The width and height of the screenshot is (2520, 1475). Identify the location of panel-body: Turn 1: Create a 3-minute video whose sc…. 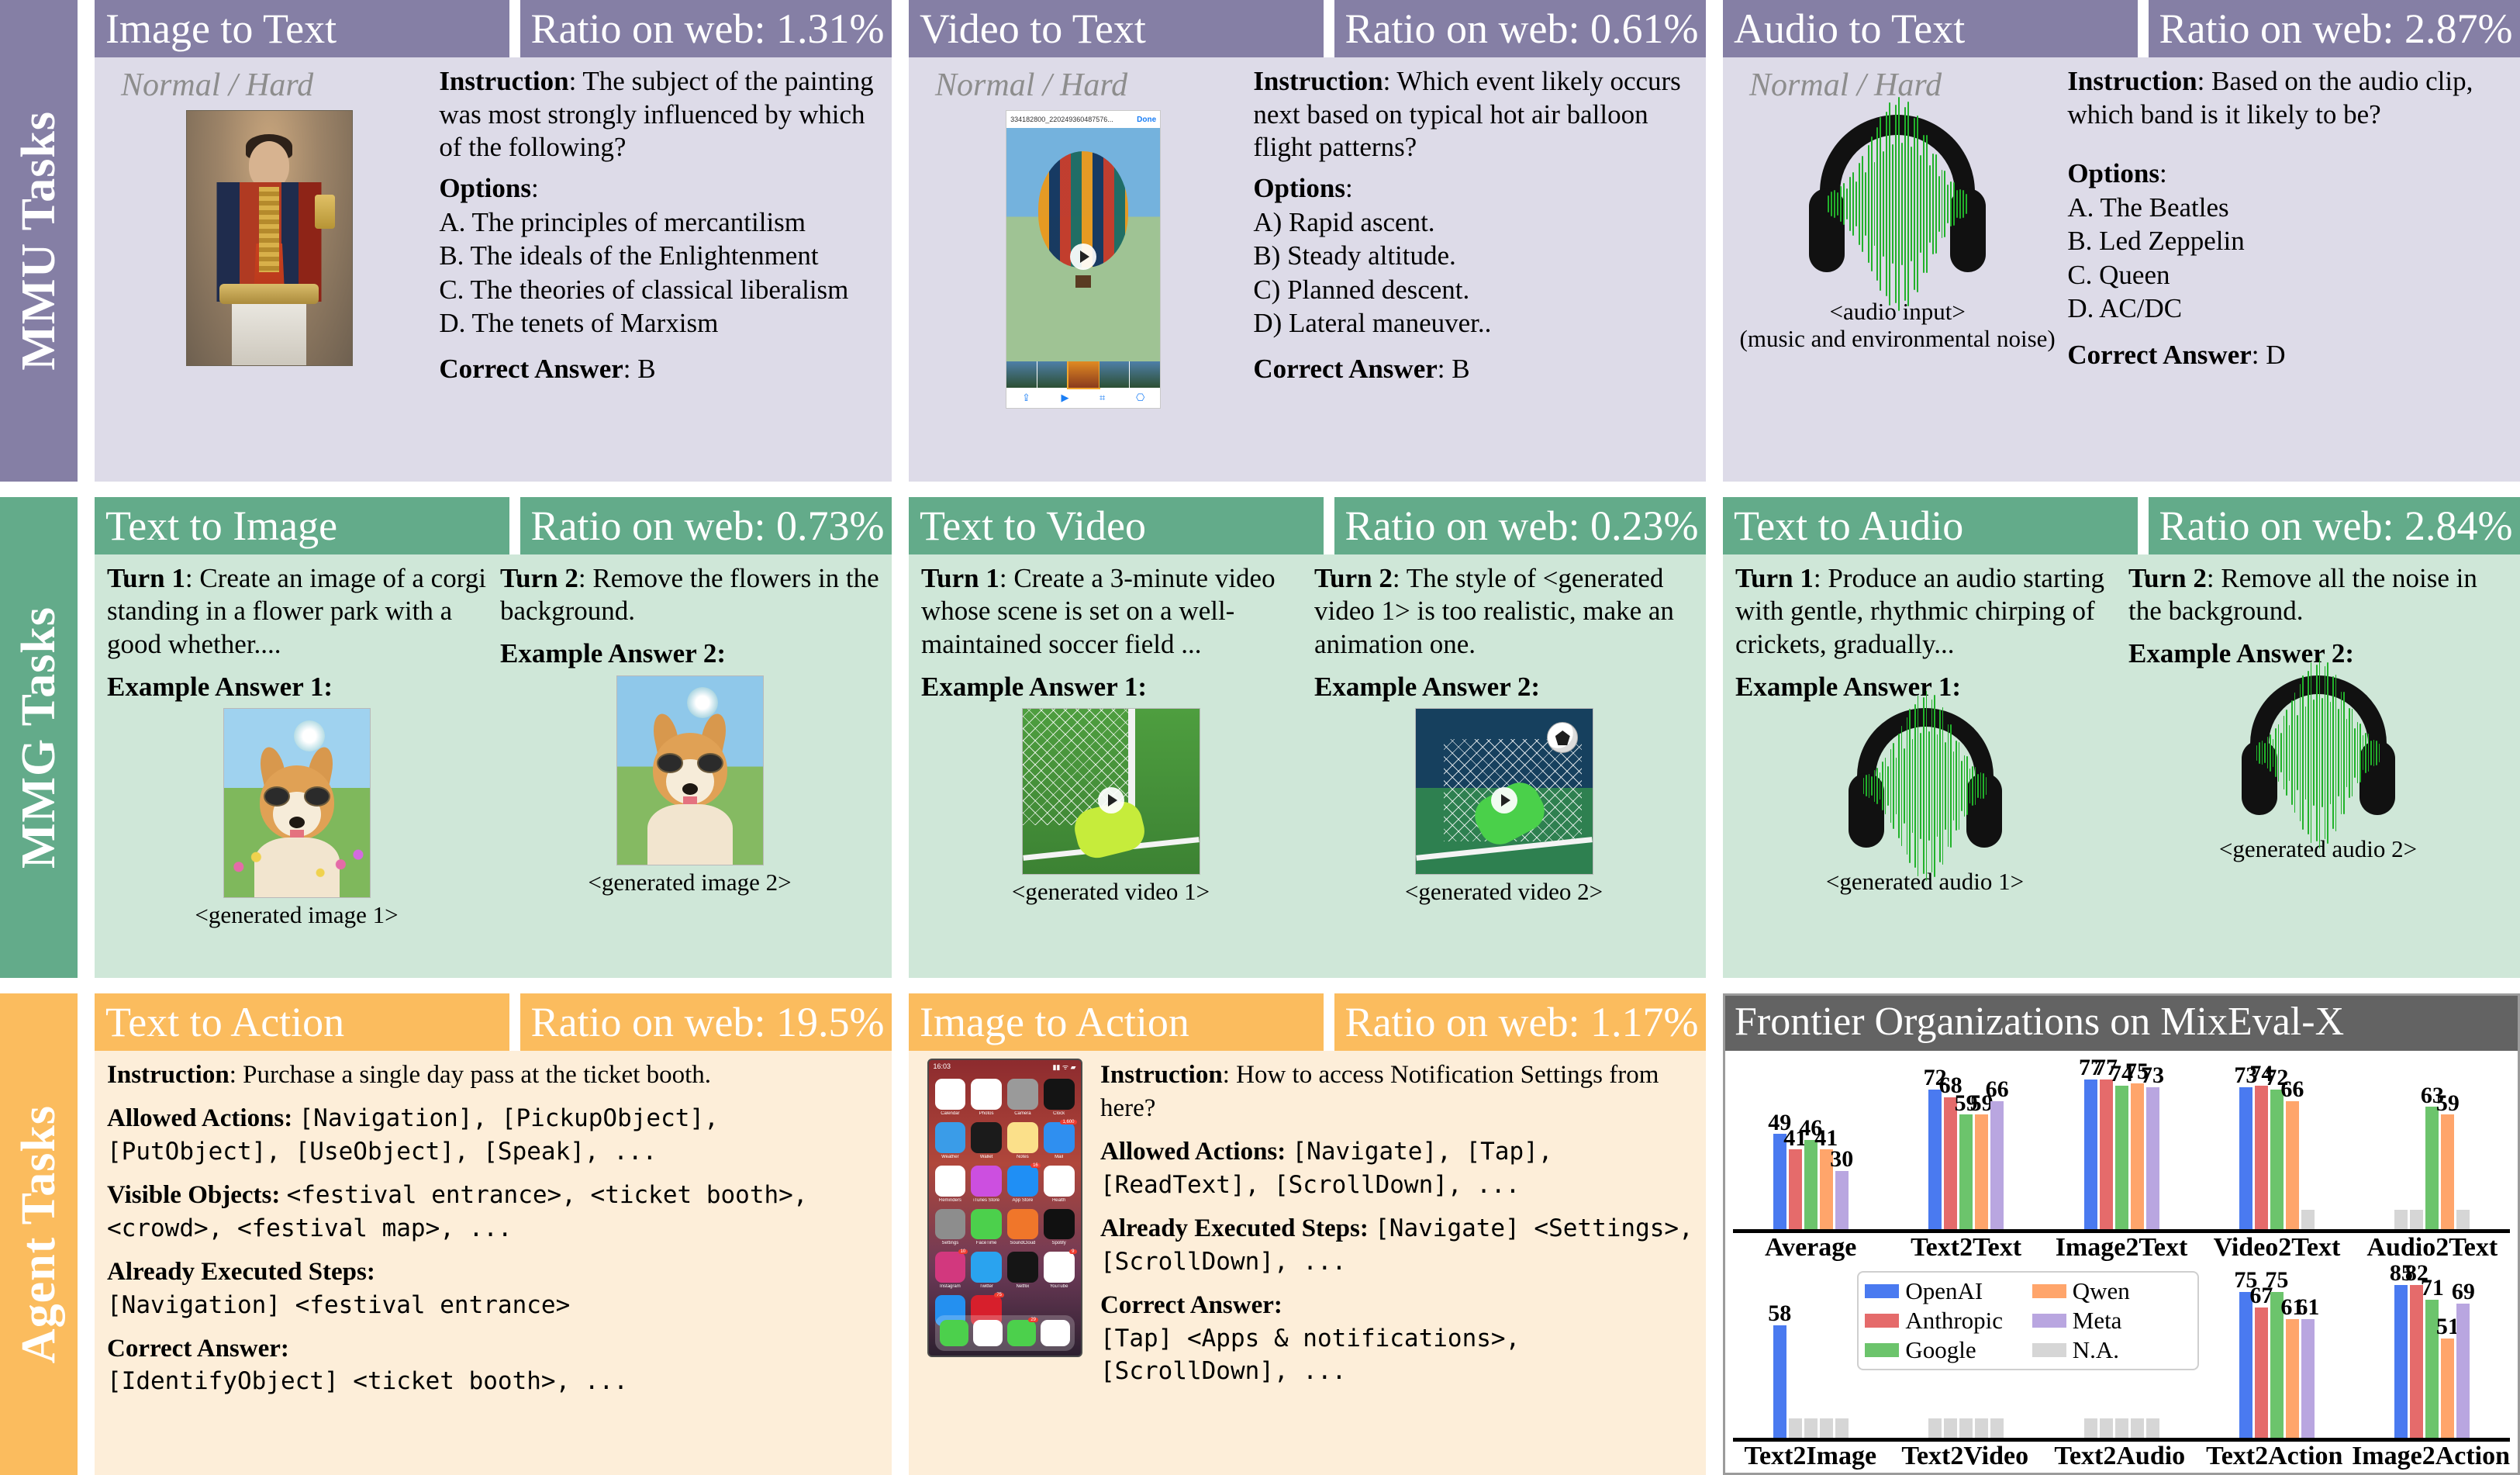
(1307, 766).